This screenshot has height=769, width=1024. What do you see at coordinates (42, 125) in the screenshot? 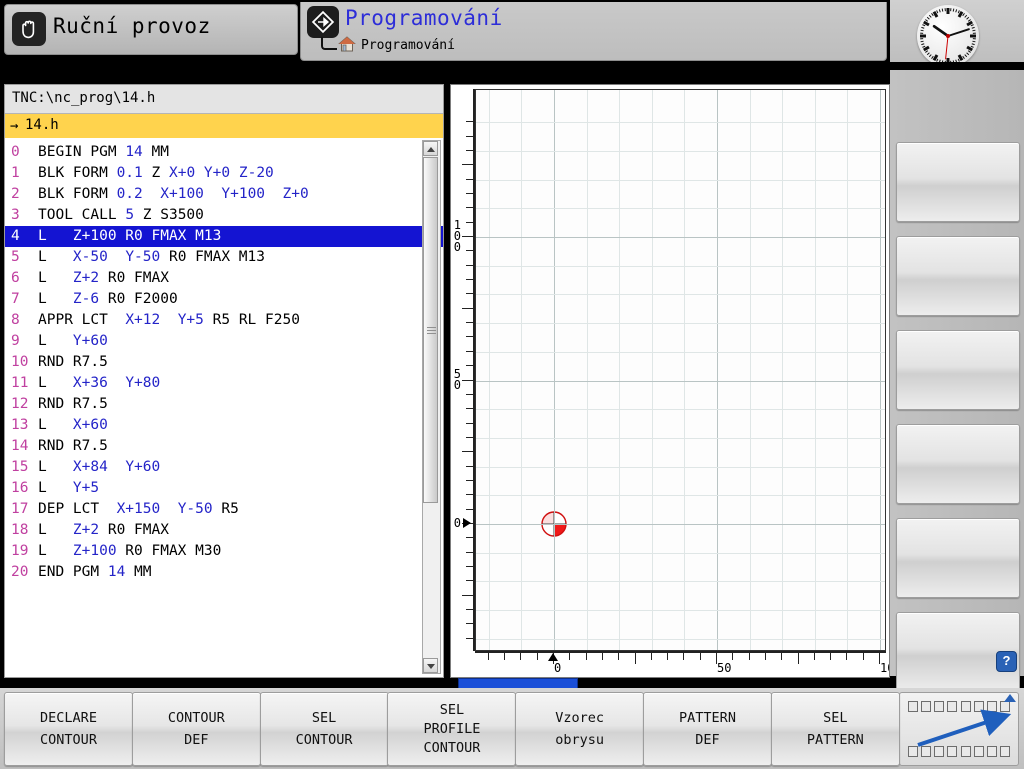
I see `active-file-name: 14.h` at bounding box center [42, 125].